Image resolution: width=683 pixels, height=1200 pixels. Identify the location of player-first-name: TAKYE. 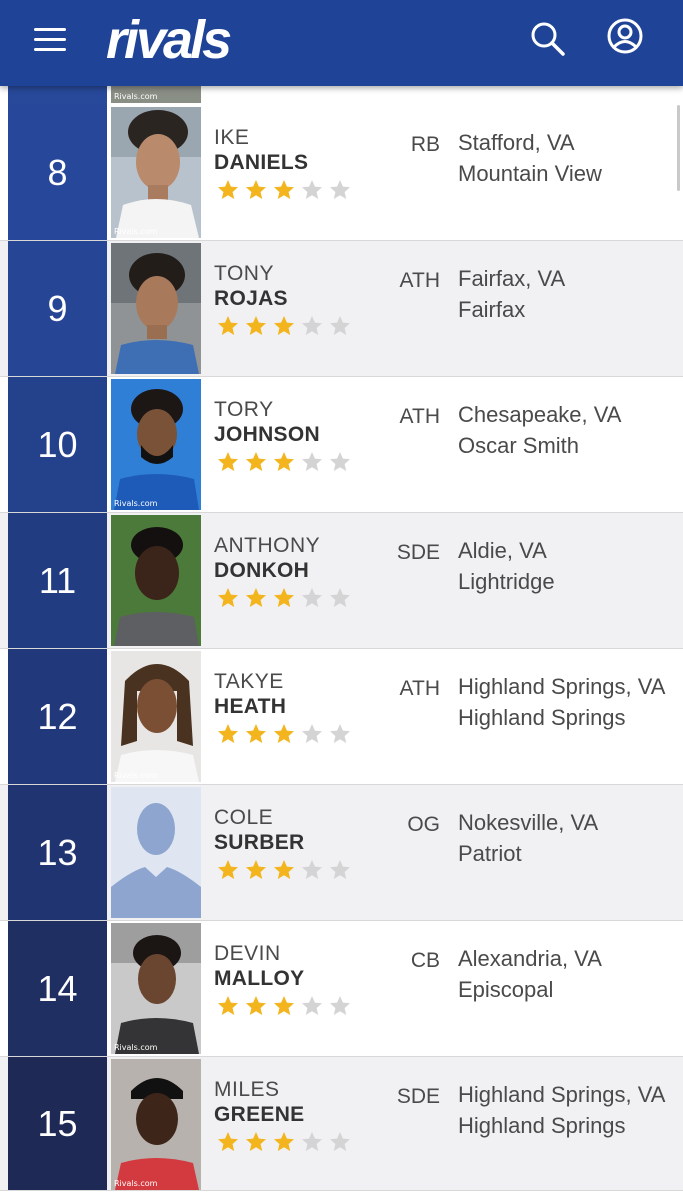
(249, 682).